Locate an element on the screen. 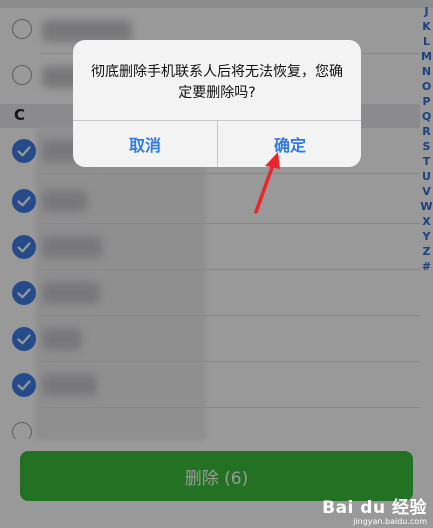  annotation-arrow-icon is located at coordinates (267, 183).